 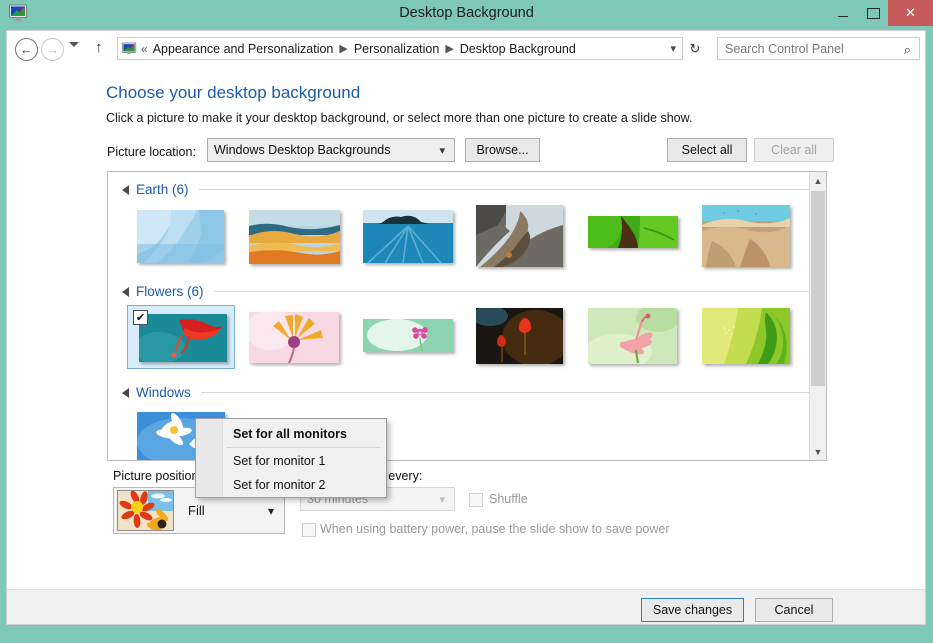 I want to click on picture-location-value: Windows Desktop Backgrounds, so click(x=302, y=150).